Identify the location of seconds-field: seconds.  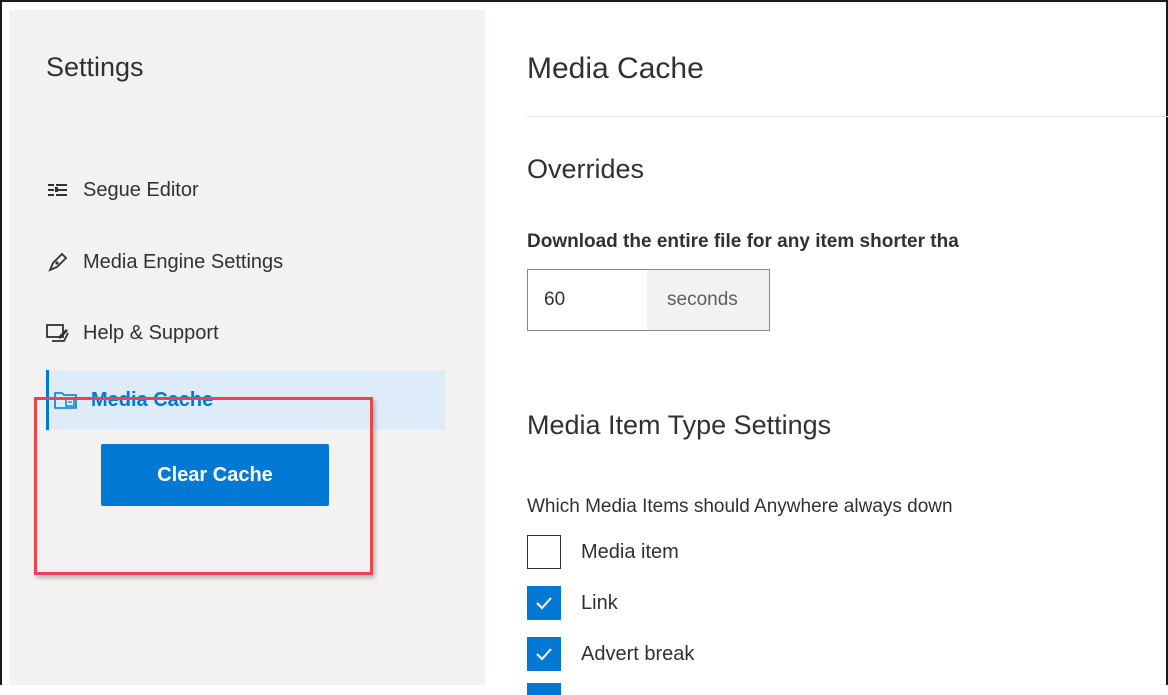
(648, 300).